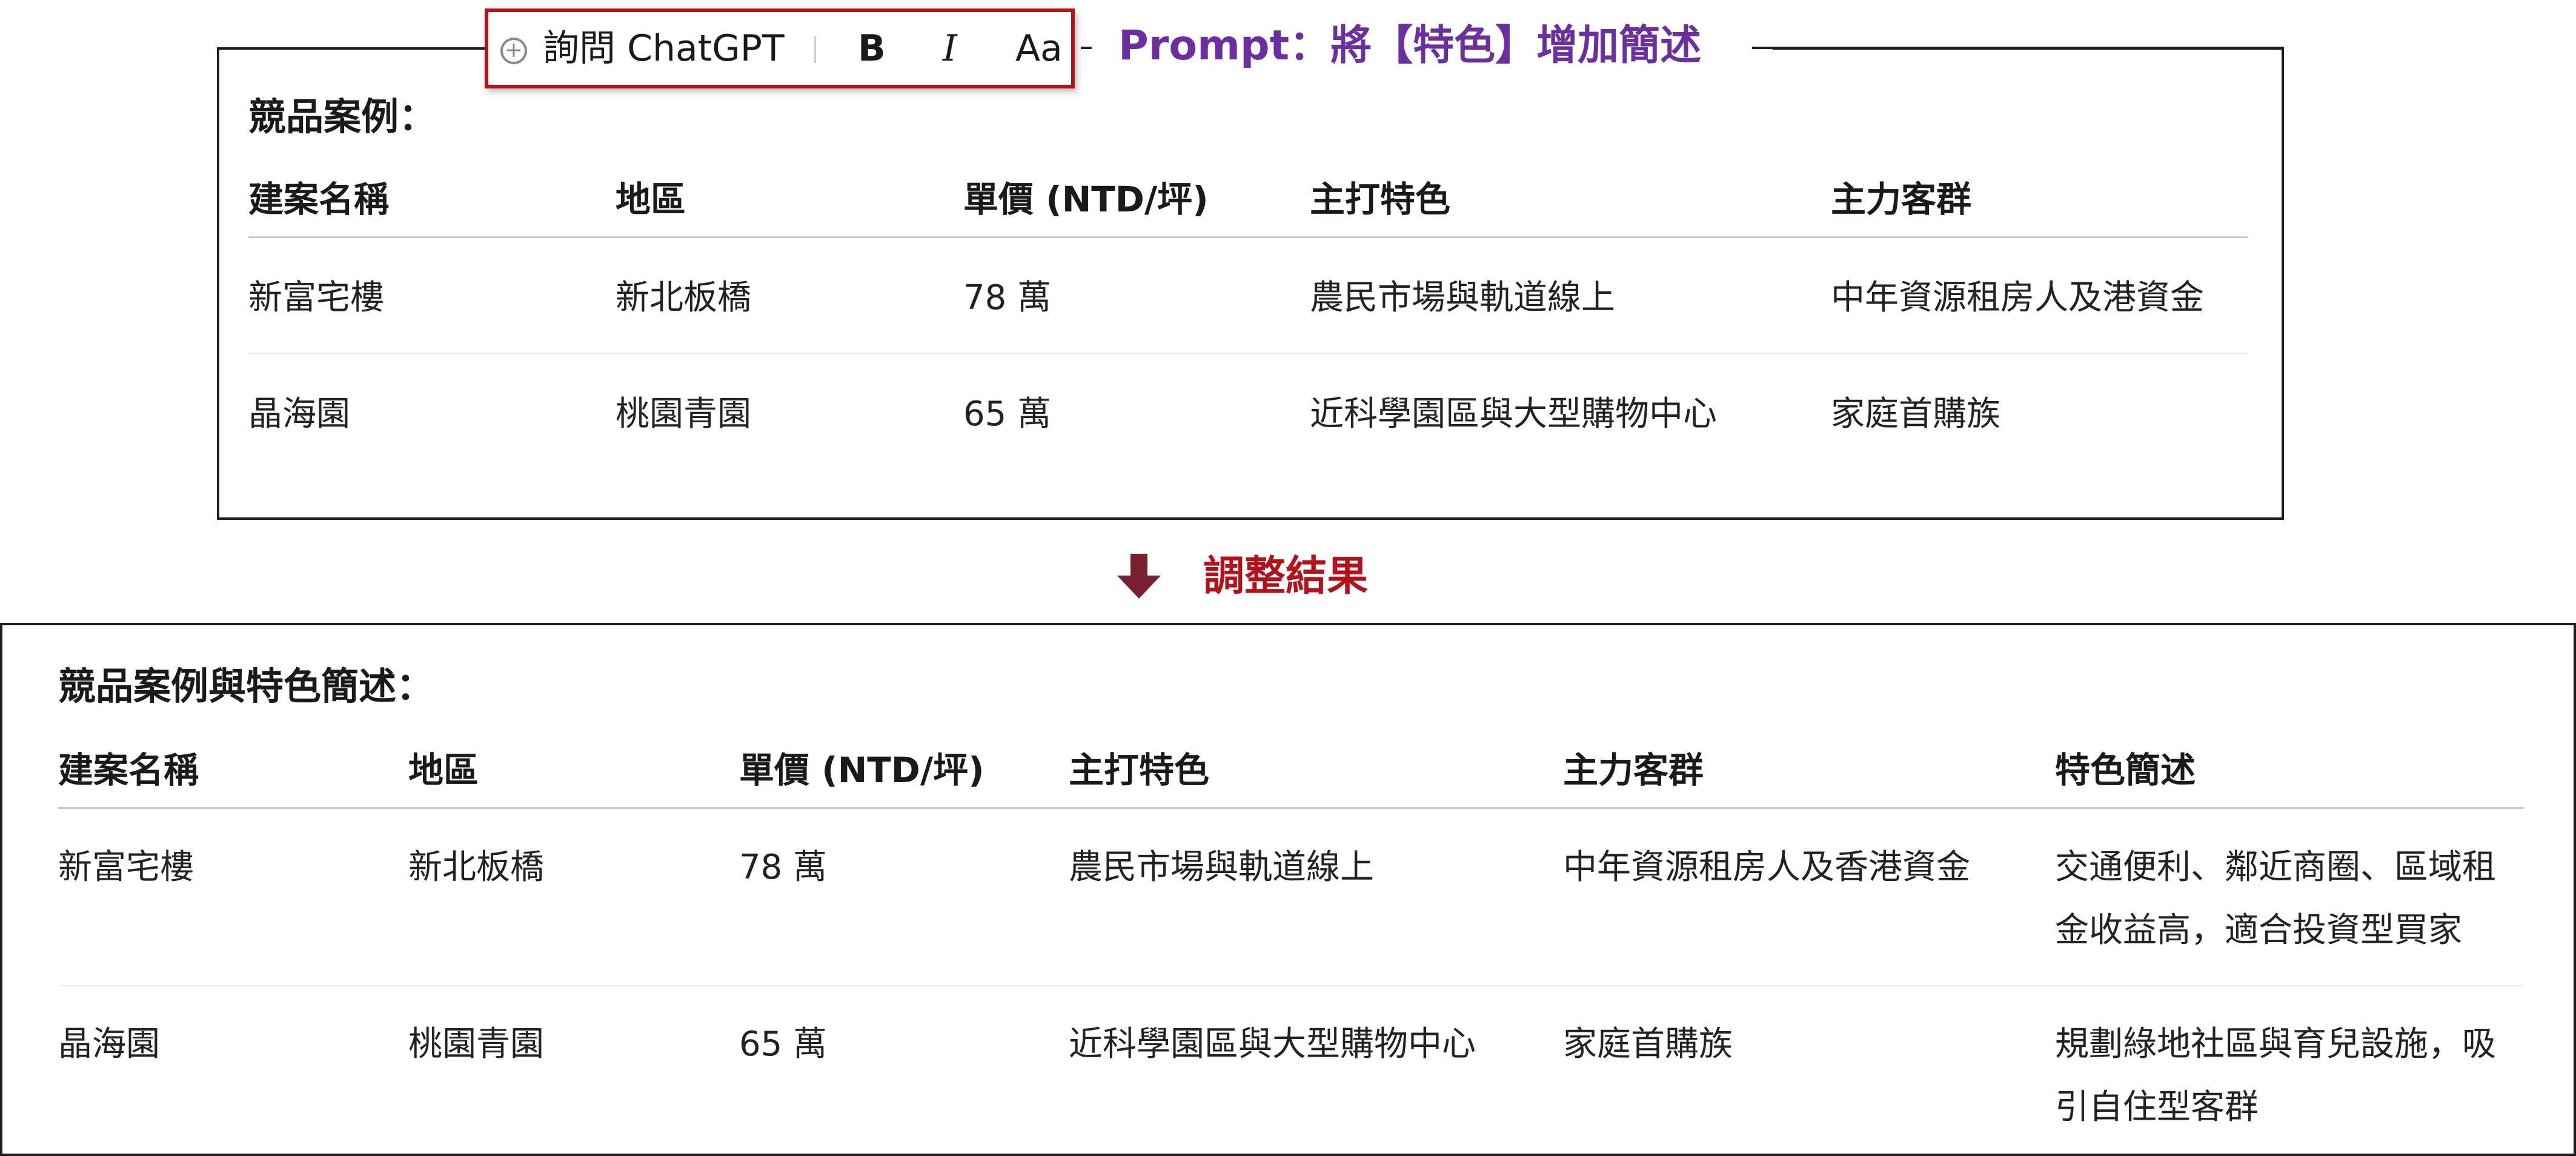 The image size is (2576, 1156). What do you see at coordinates (316, 297) in the screenshot?
I see `before-row1-name: 新富宅樓` at bounding box center [316, 297].